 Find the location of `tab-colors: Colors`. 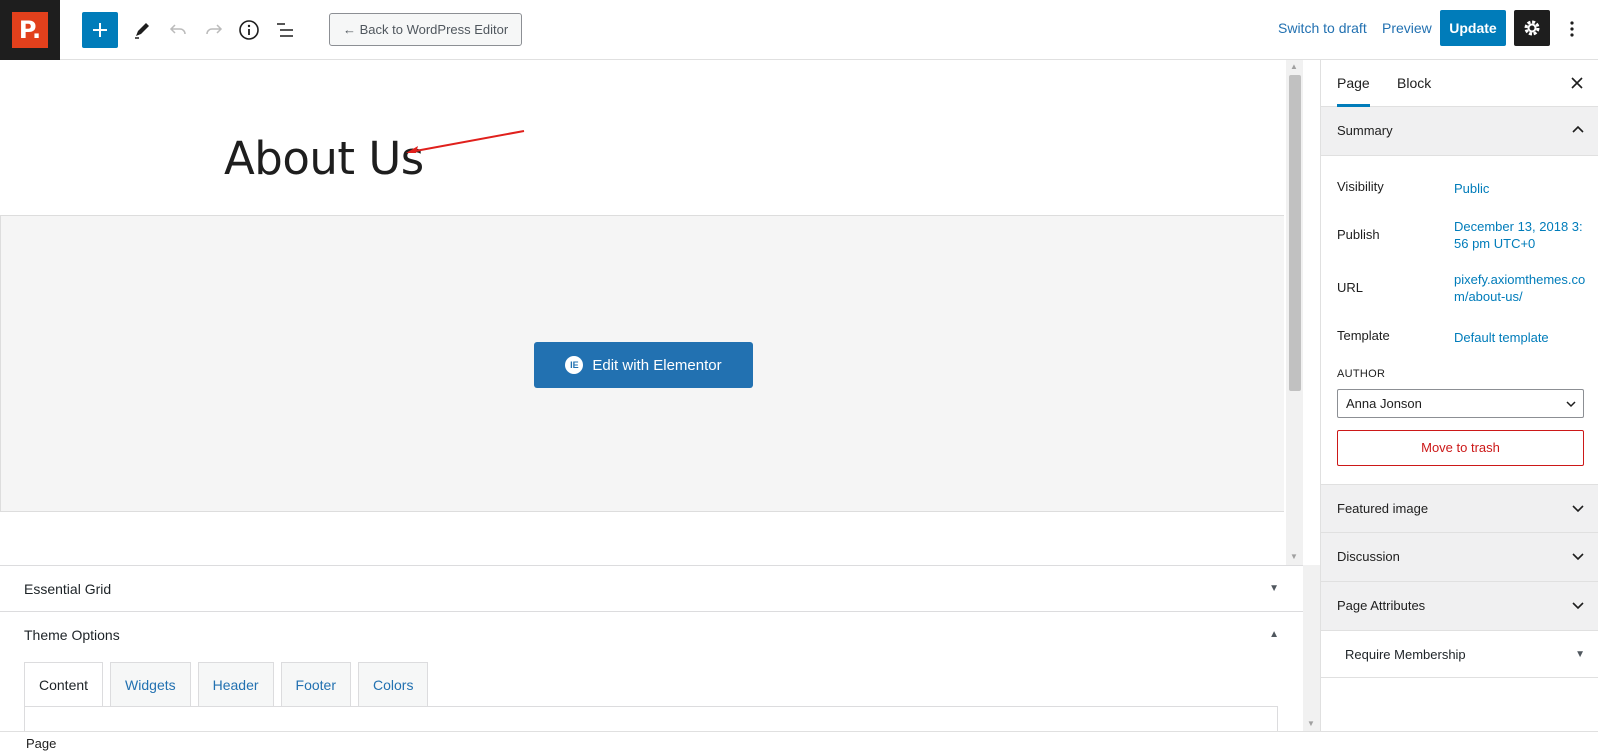

tab-colors: Colors is located at coordinates (393, 684).